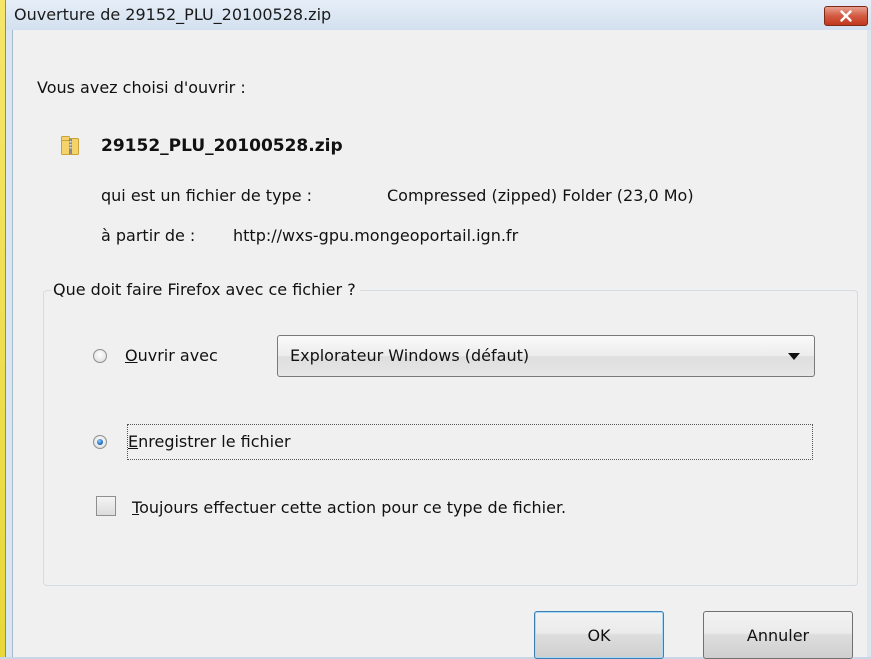 The height and width of the screenshot is (659, 871). What do you see at coordinates (106, 506) in the screenshot?
I see `always-do-this-checkbox` at bounding box center [106, 506].